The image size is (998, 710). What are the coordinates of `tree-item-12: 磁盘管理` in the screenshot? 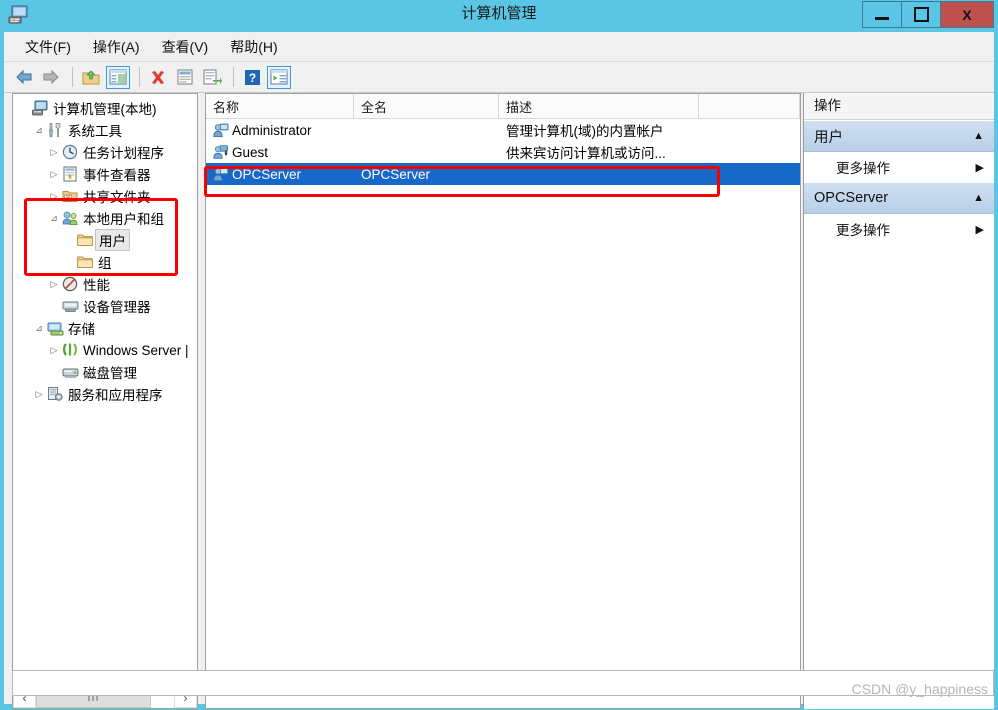 It's located at (105, 372).